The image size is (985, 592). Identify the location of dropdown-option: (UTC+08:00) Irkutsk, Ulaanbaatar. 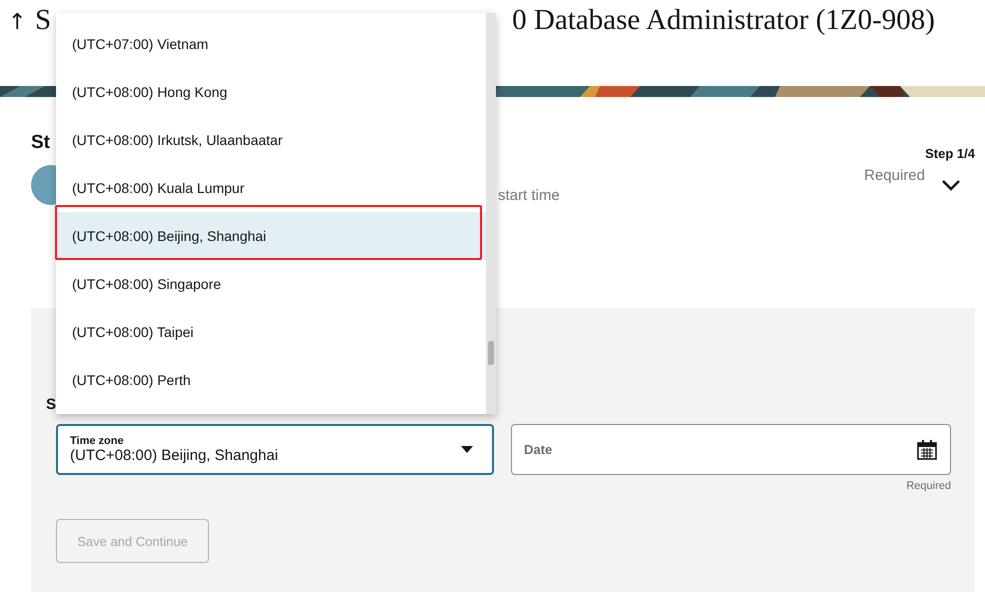
(271, 140).